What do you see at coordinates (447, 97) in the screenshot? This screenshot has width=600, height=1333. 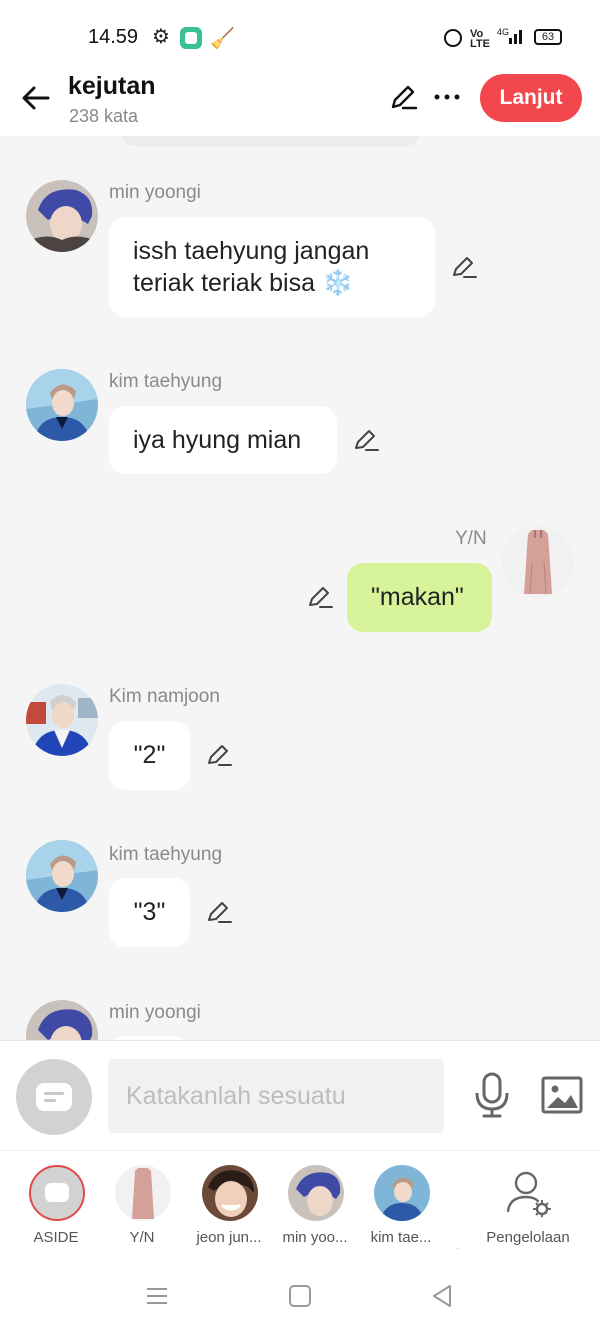 I see `more-options-icon` at bounding box center [447, 97].